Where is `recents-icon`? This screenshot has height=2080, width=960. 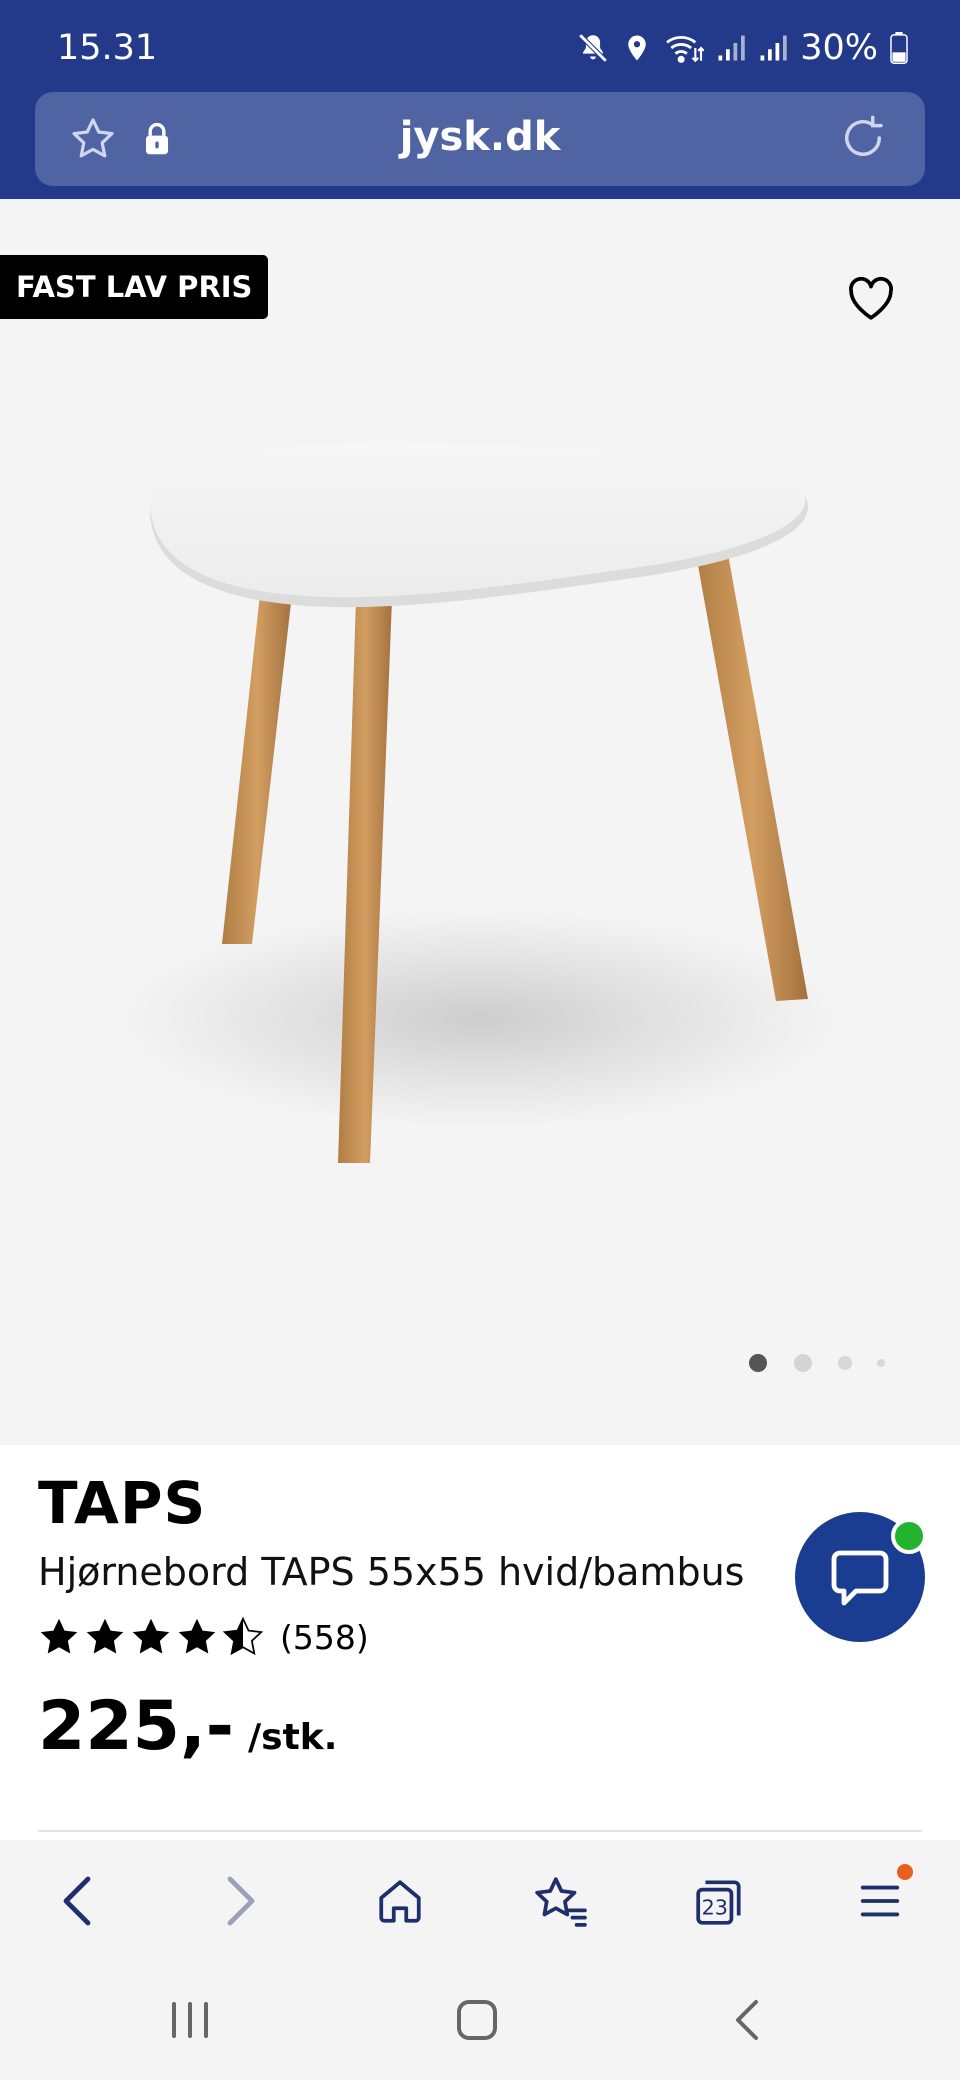 recents-icon is located at coordinates (190, 2020).